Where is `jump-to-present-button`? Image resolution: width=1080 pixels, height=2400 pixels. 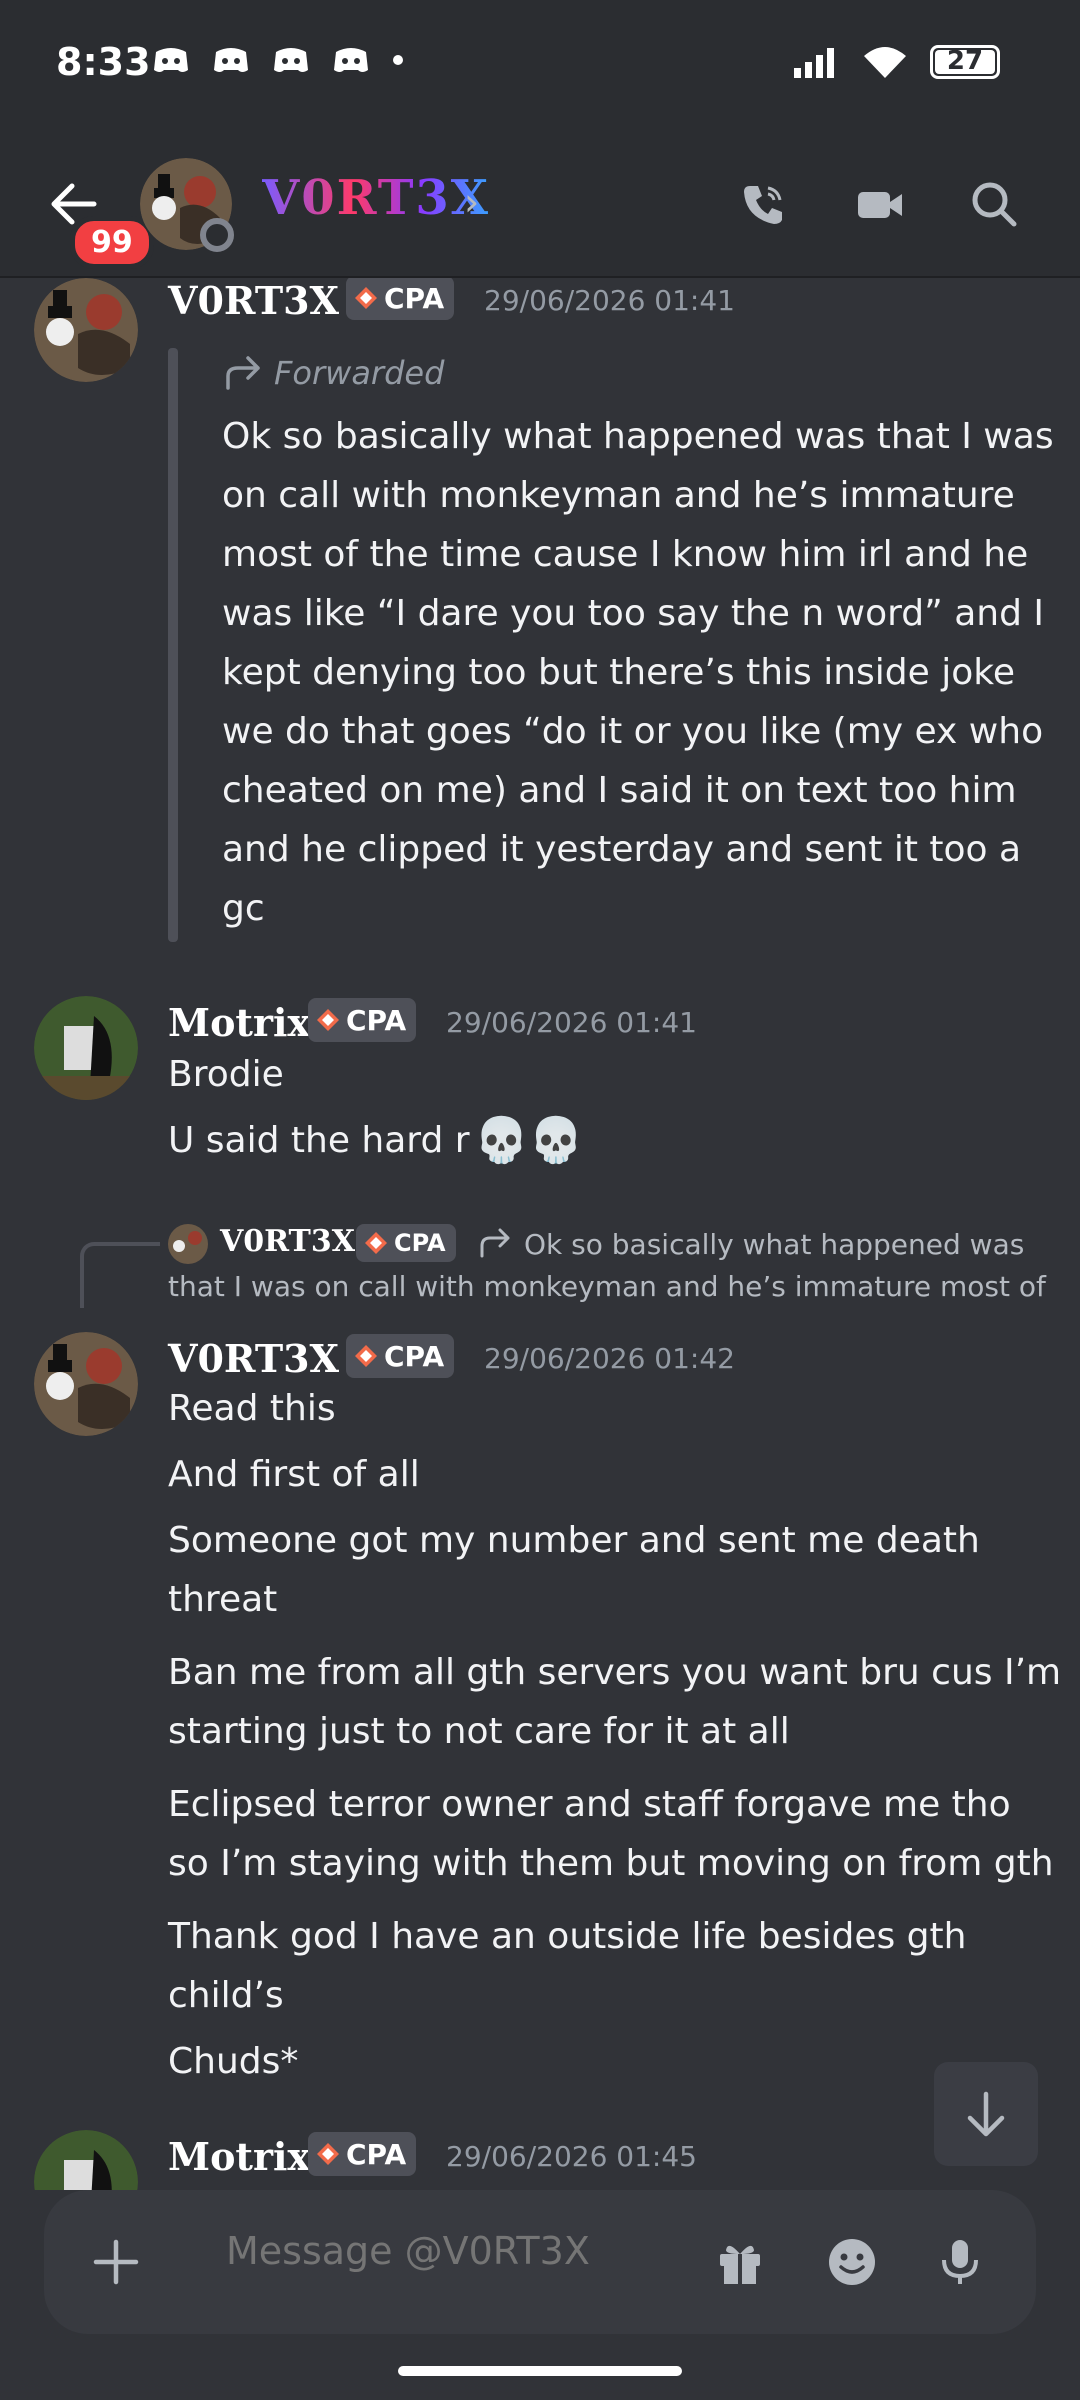
jump-to-present-button is located at coordinates (986, 2114).